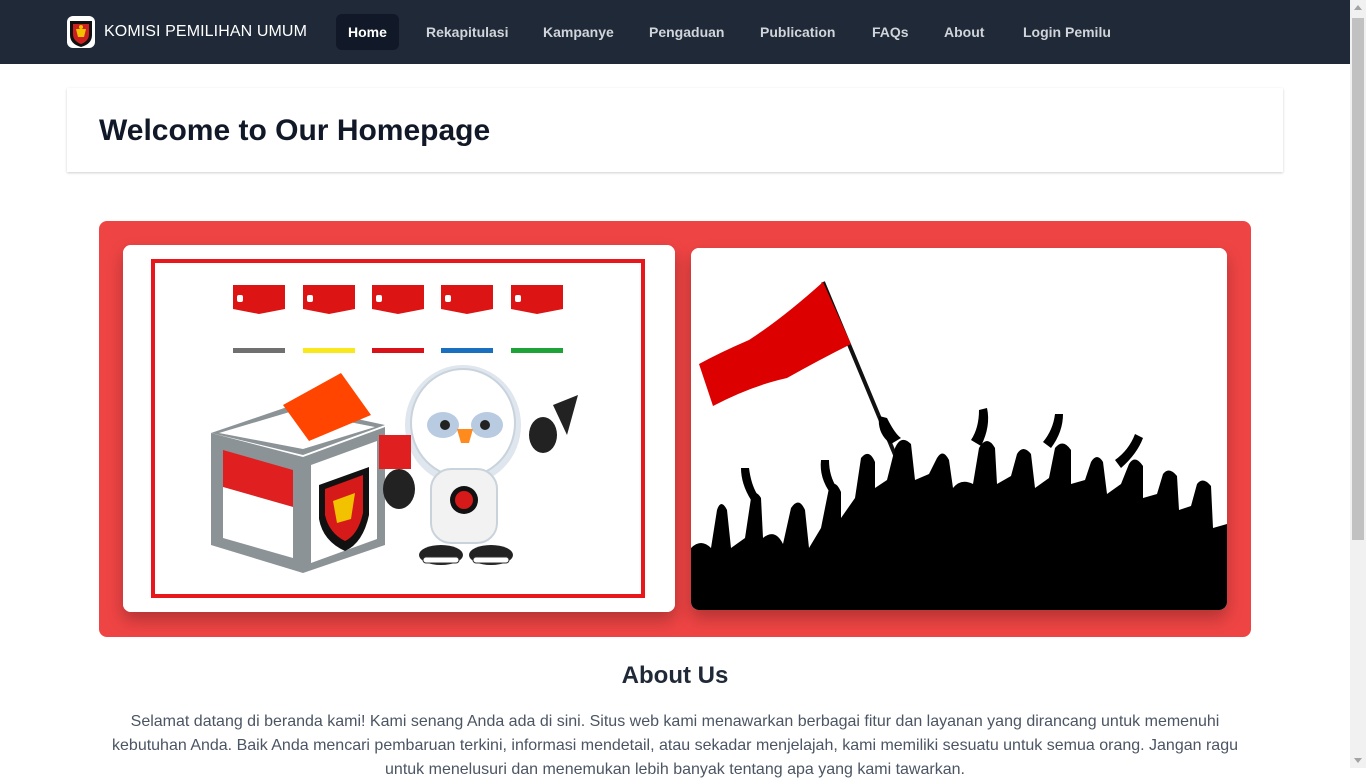  What do you see at coordinates (890, 32) in the screenshot?
I see `nav-faqs: FAQs` at bounding box center [890, 32].